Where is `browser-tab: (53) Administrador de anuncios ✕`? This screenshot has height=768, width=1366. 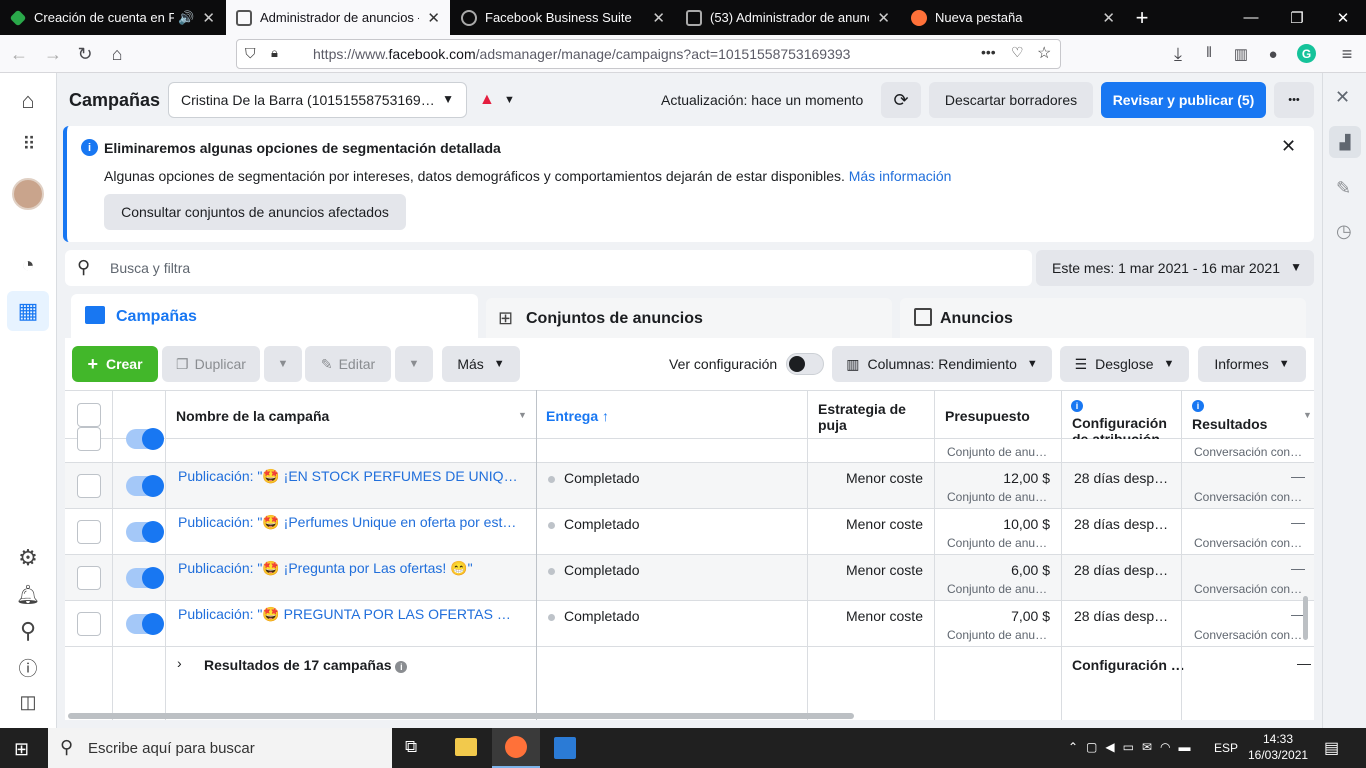
browser-tab: (53) Administrador de anuncios ✕ is located at coordinates (788, 17).